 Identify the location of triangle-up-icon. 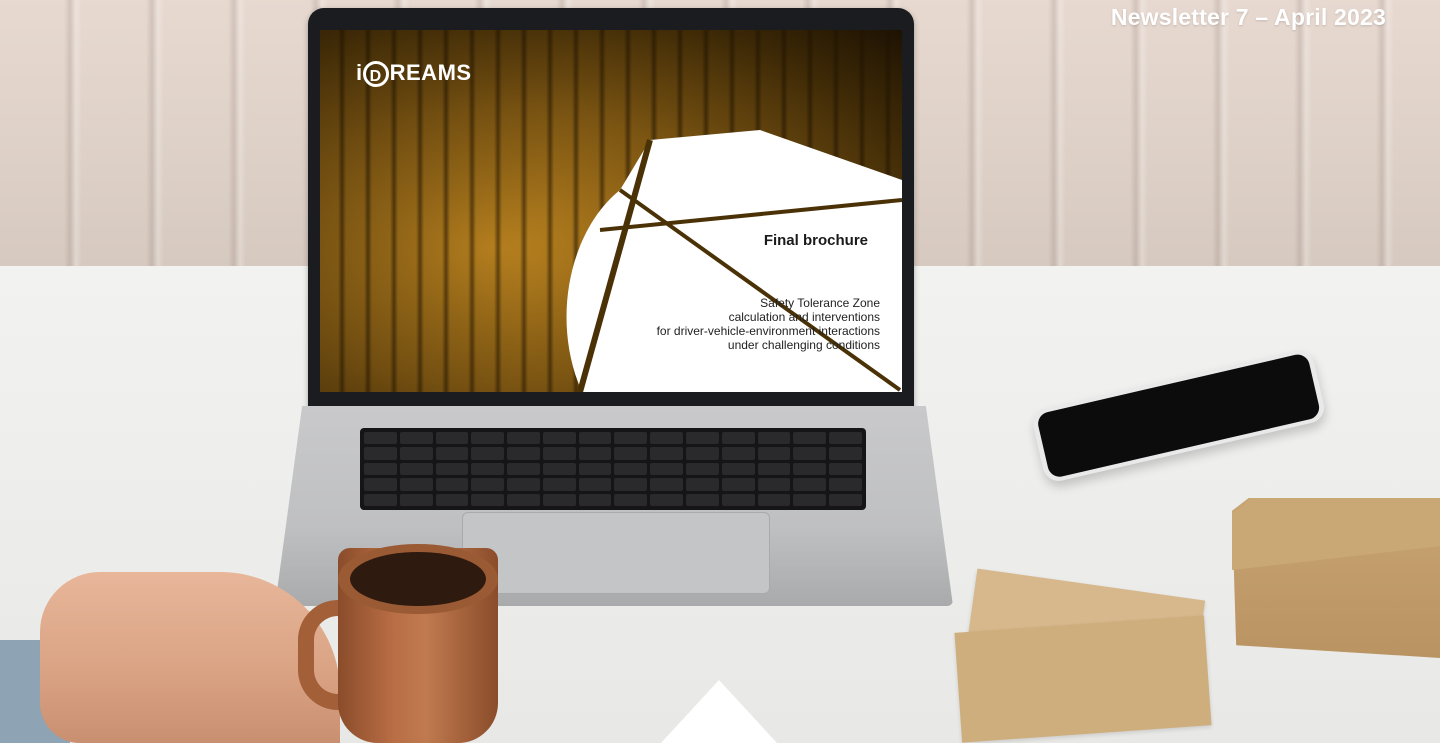
(719, 711).